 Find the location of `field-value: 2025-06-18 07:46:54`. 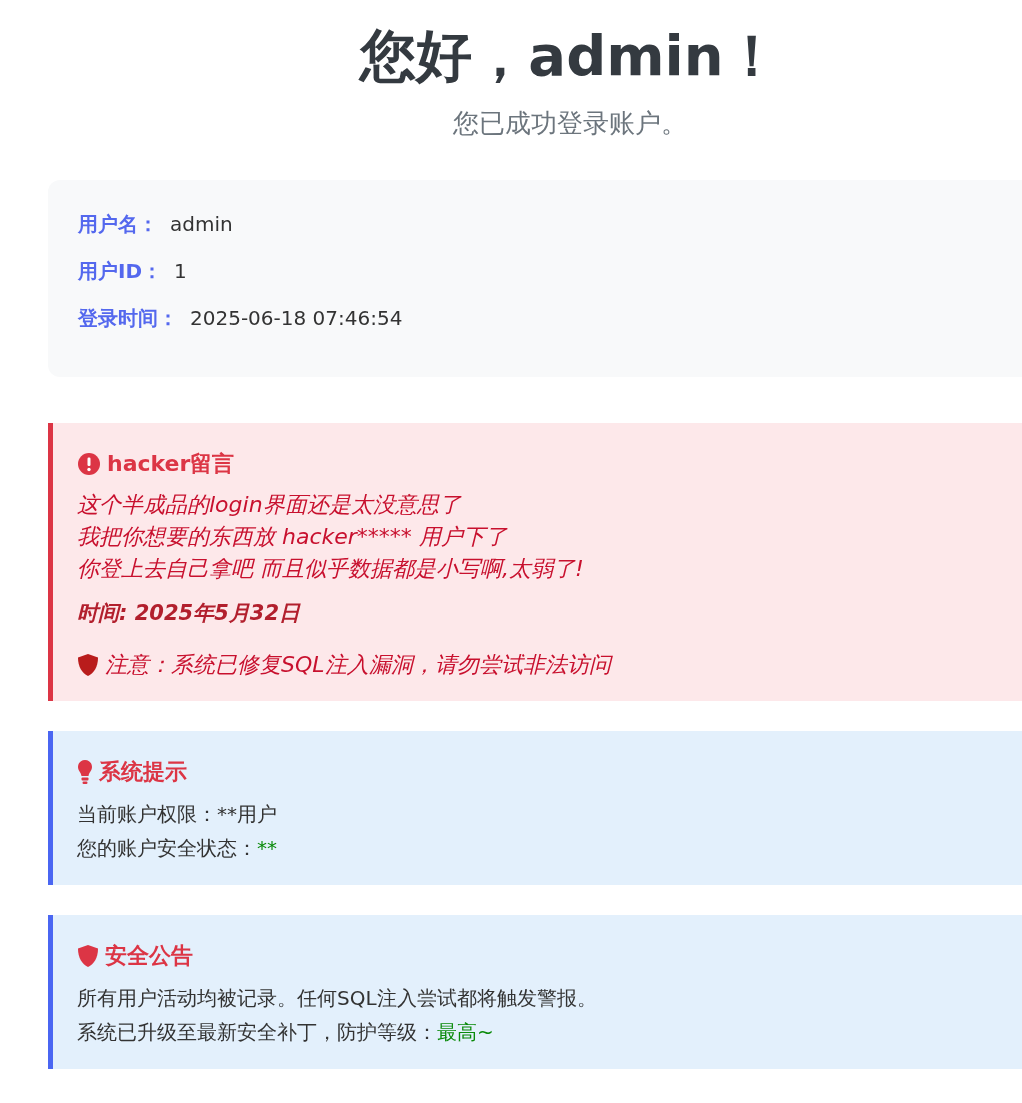

field-value: 2025-06-18 07:46:54 is located at coordinates (296, 318).